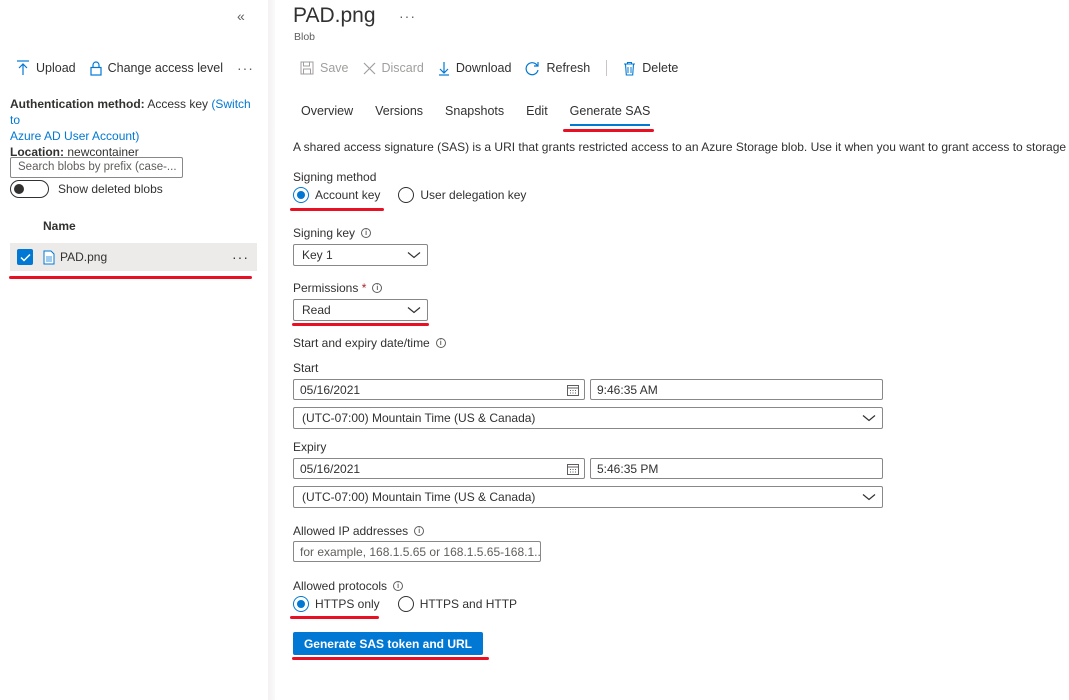 This screenshot has height=700, width=1069. I want to click on lock-icon, so click(96, 68).